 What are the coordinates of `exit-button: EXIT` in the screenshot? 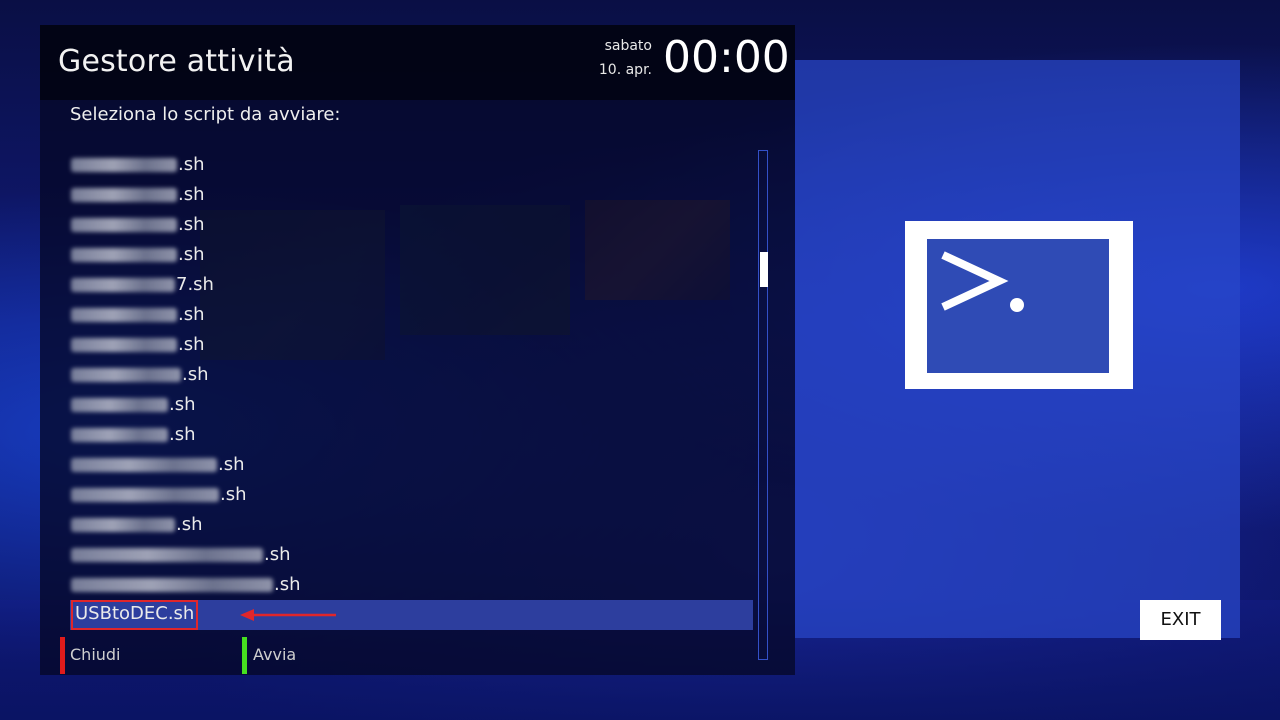 It's located at (1180, 620).